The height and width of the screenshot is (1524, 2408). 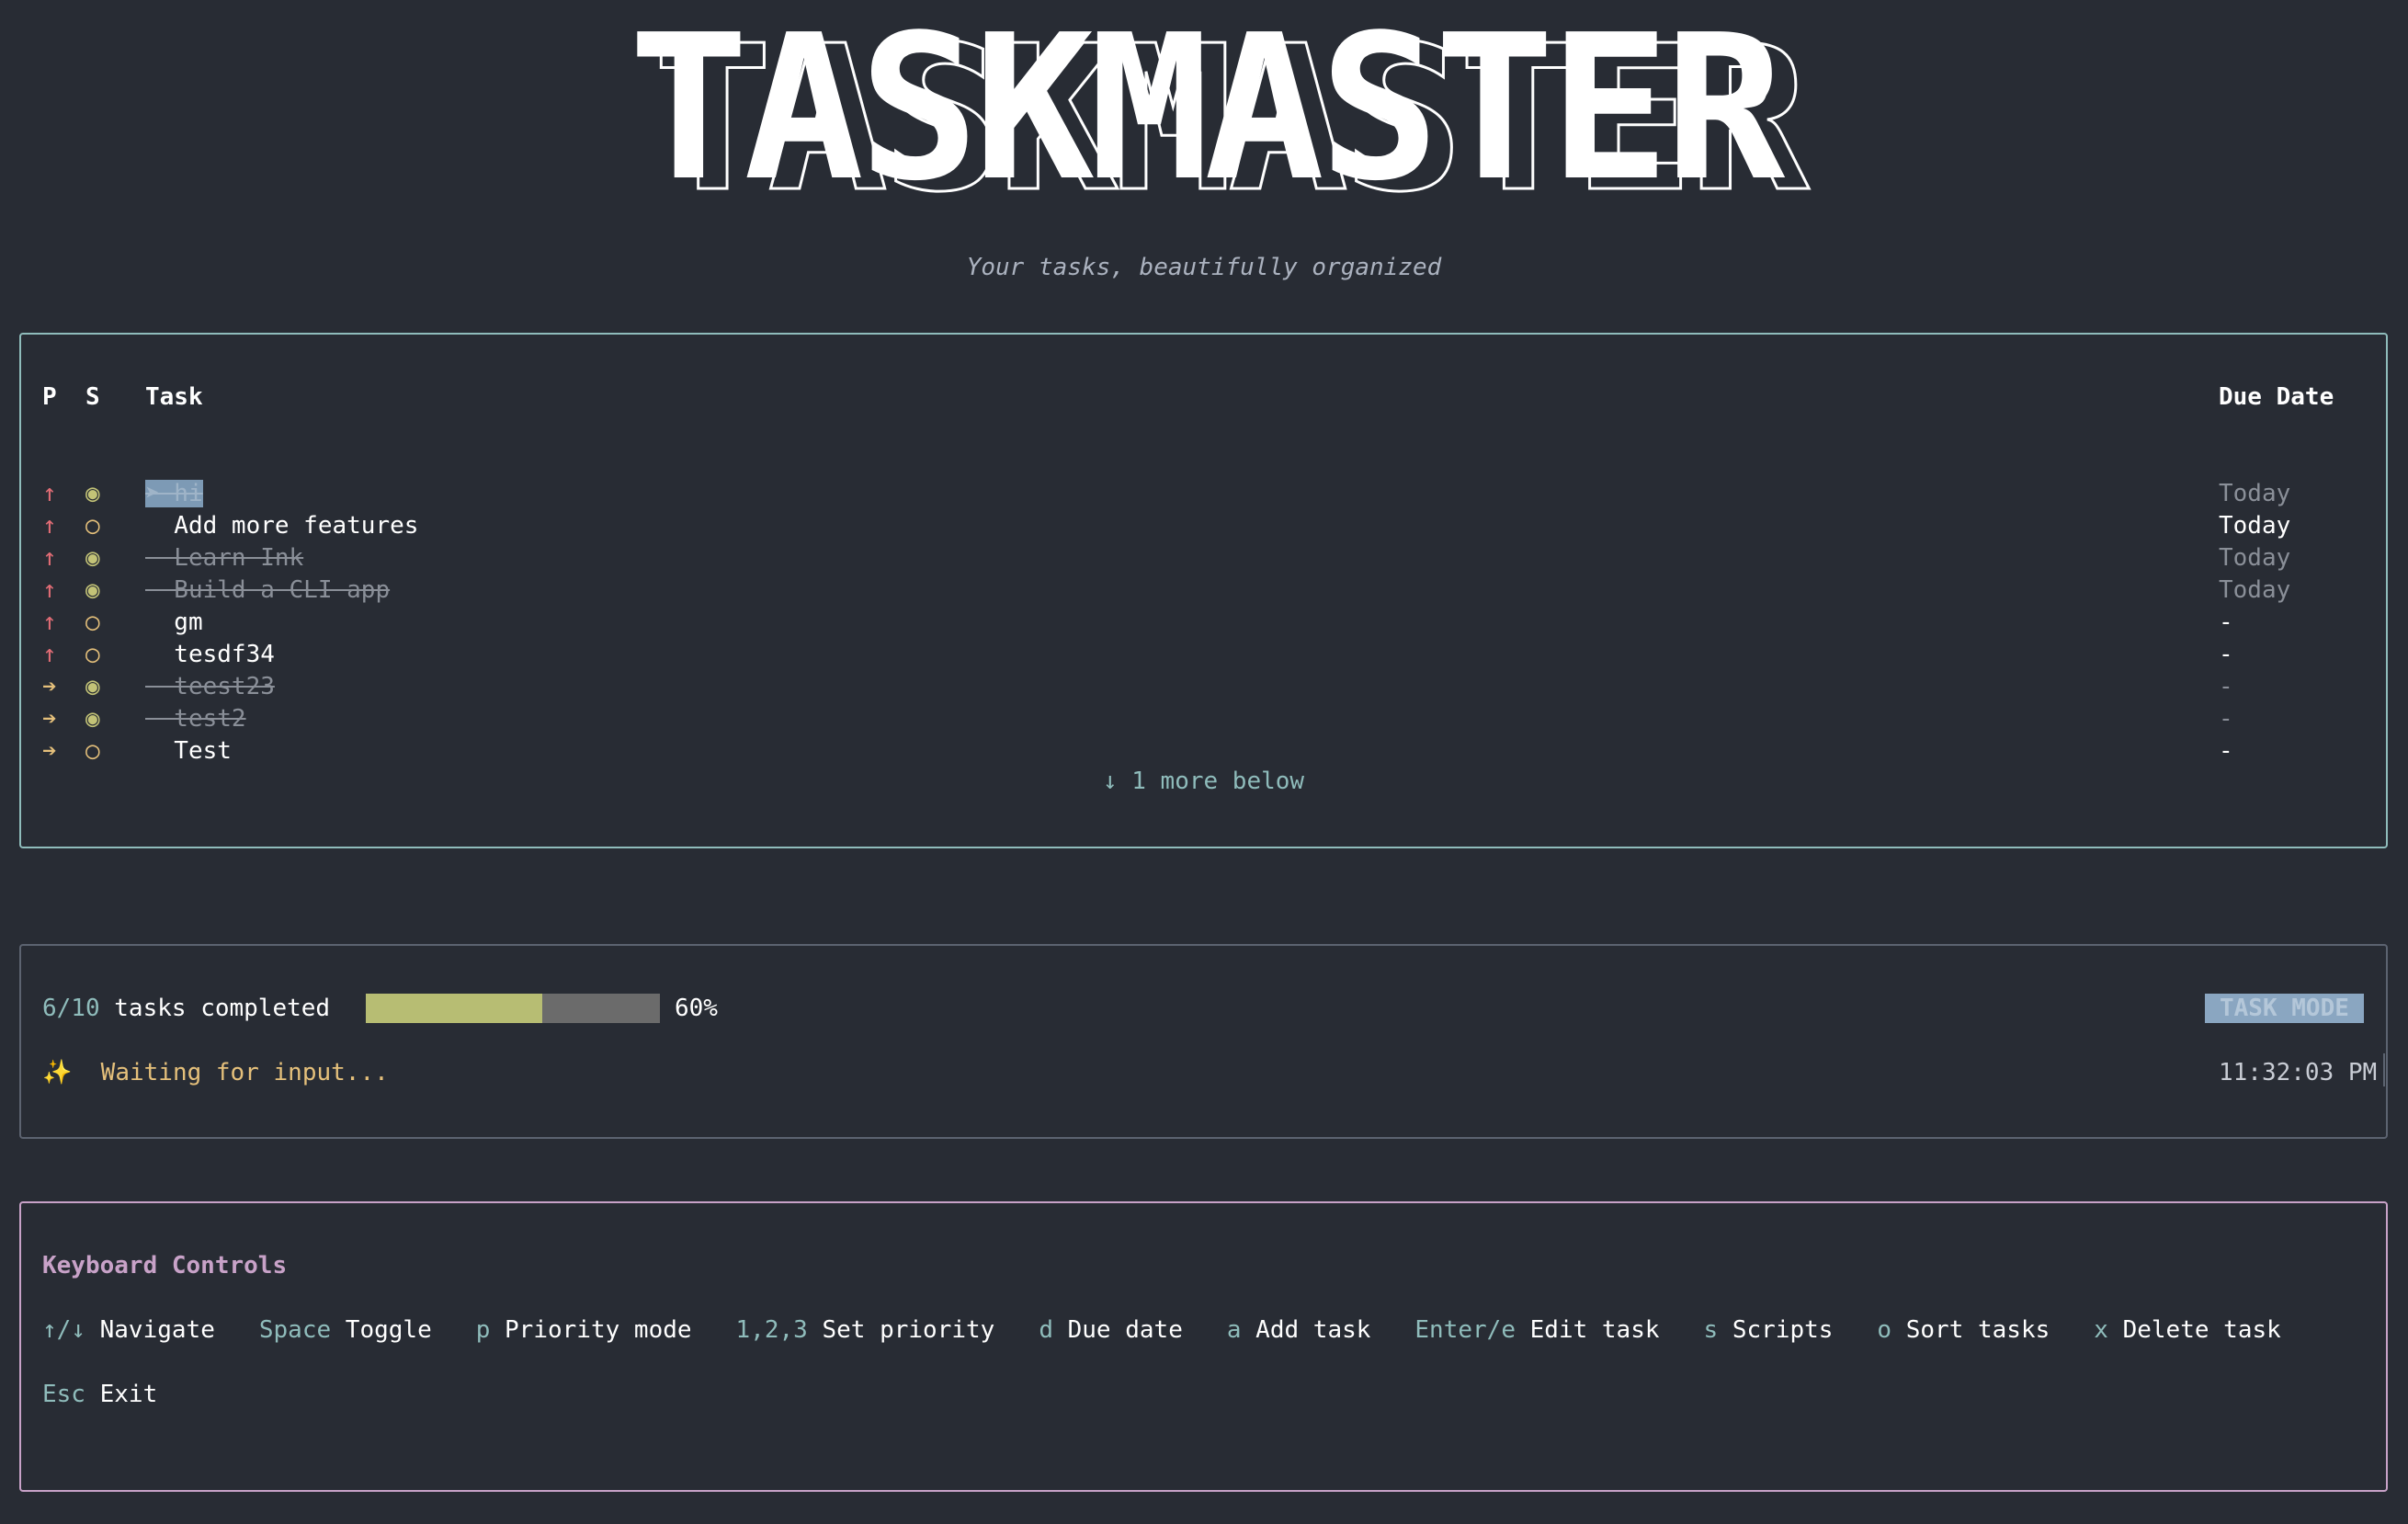 I want to click on keyboard-shortcut: s Scripts, so click(x=1769, y=1330).